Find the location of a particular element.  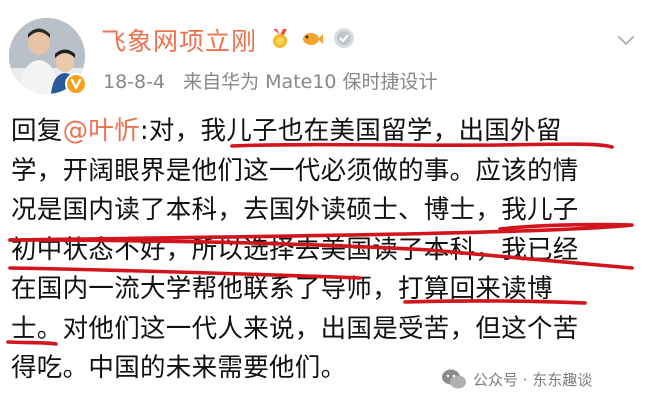

post-meta: 18-8-4 来自华为 Mate10 保时捷设计 is located at coordinates (276, 80).